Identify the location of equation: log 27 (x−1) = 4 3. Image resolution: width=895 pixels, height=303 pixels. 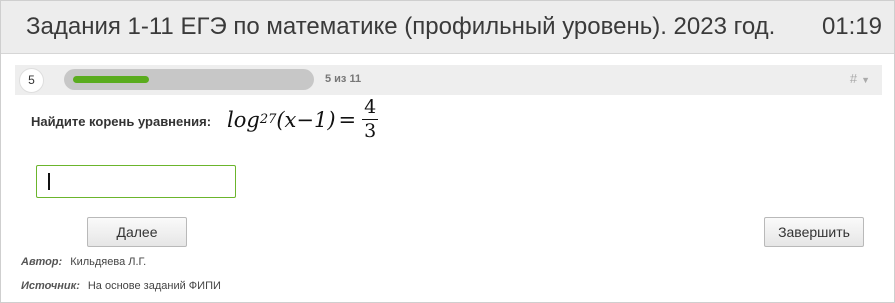
(303, 119).